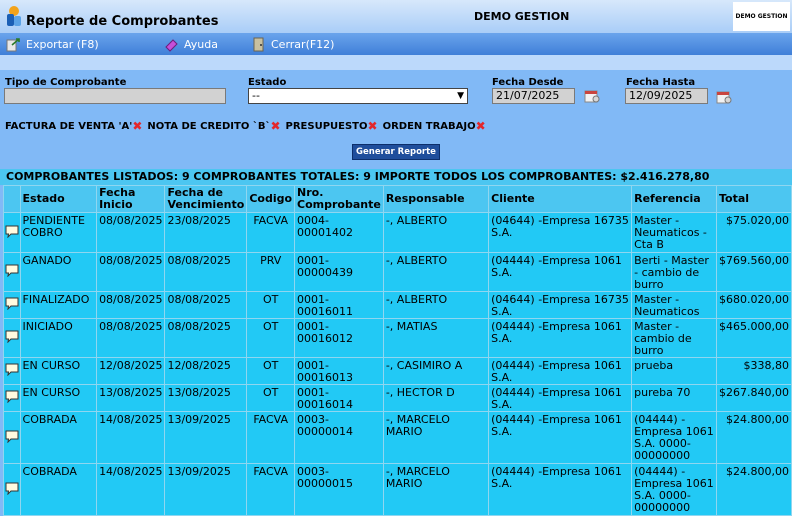 The image size is (792, 516). What do you see at coordinates (326, 126) in the screenshot?
I see `type-label-presupuesto: PRESUPUESTO` at bounding box center [326, 126].